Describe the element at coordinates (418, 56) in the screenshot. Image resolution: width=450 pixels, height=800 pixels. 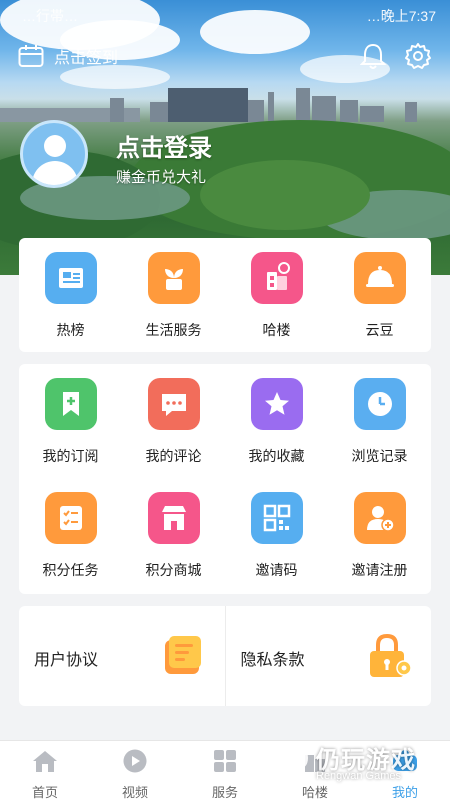
I see `settings-gear-icon` at that location.